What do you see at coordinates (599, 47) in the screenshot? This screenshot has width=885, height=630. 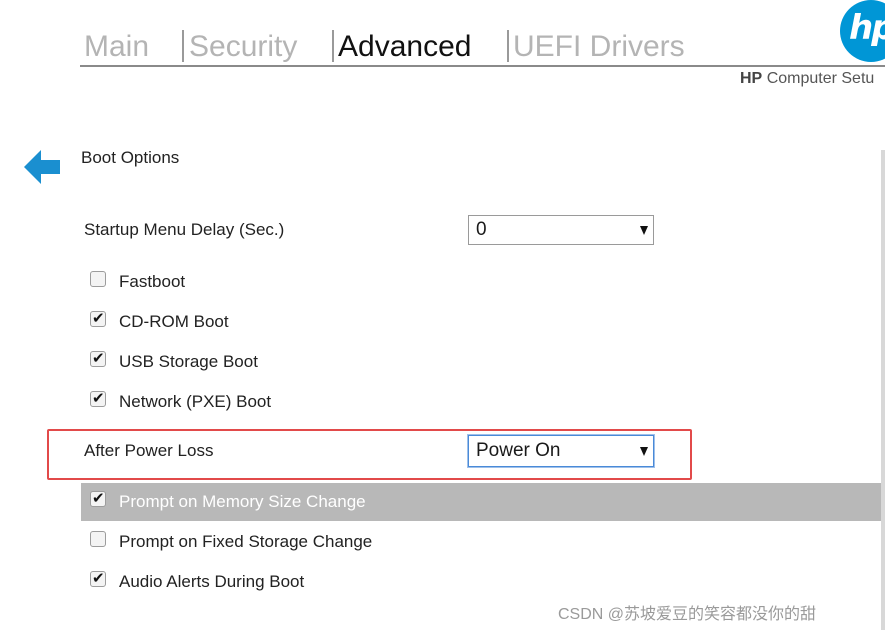 I see `tab-uefi-drivers: UEFI Drivers` at bounding box center [599, 47].